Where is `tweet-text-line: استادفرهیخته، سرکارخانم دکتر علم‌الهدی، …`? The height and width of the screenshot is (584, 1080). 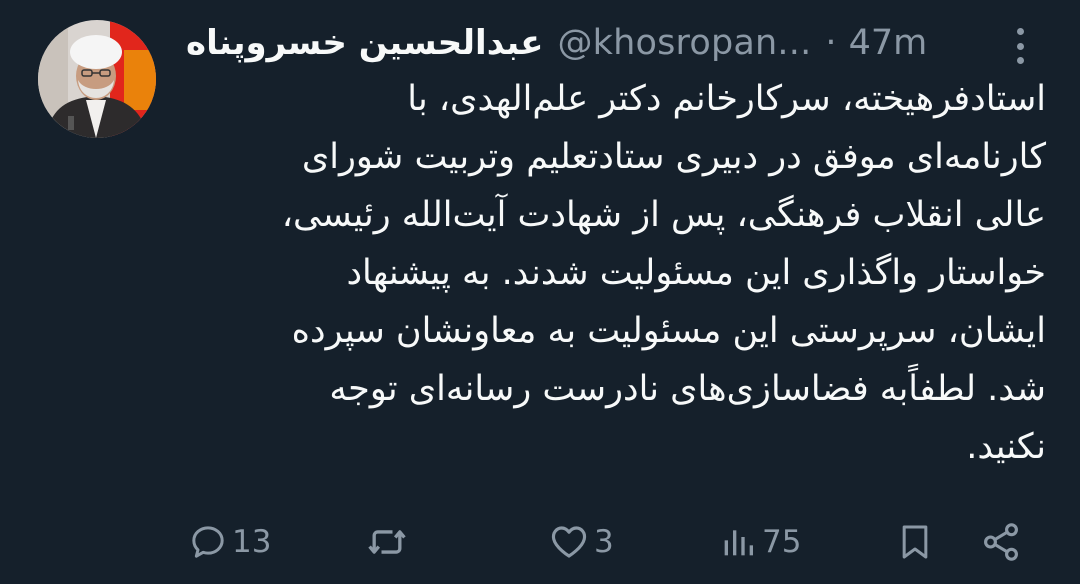
tweet-text-line: استادفرهیخته، سرکارخانم دکتر علم‌الهدی، … is located at coordinates (726, 99).